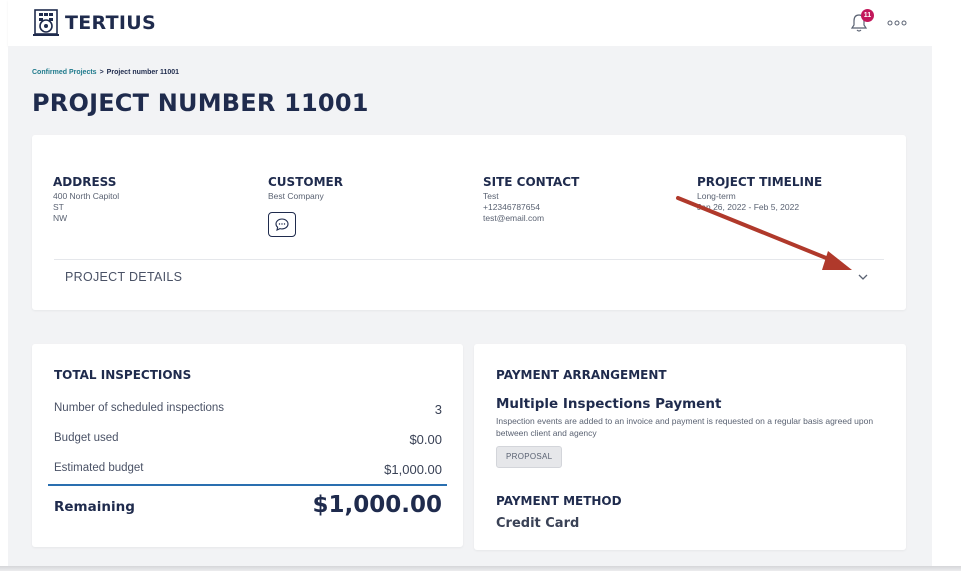 The image size is (961, 571). Describe the element at coordinates (469, 259) in the screenshot. I see `divider` at that location.